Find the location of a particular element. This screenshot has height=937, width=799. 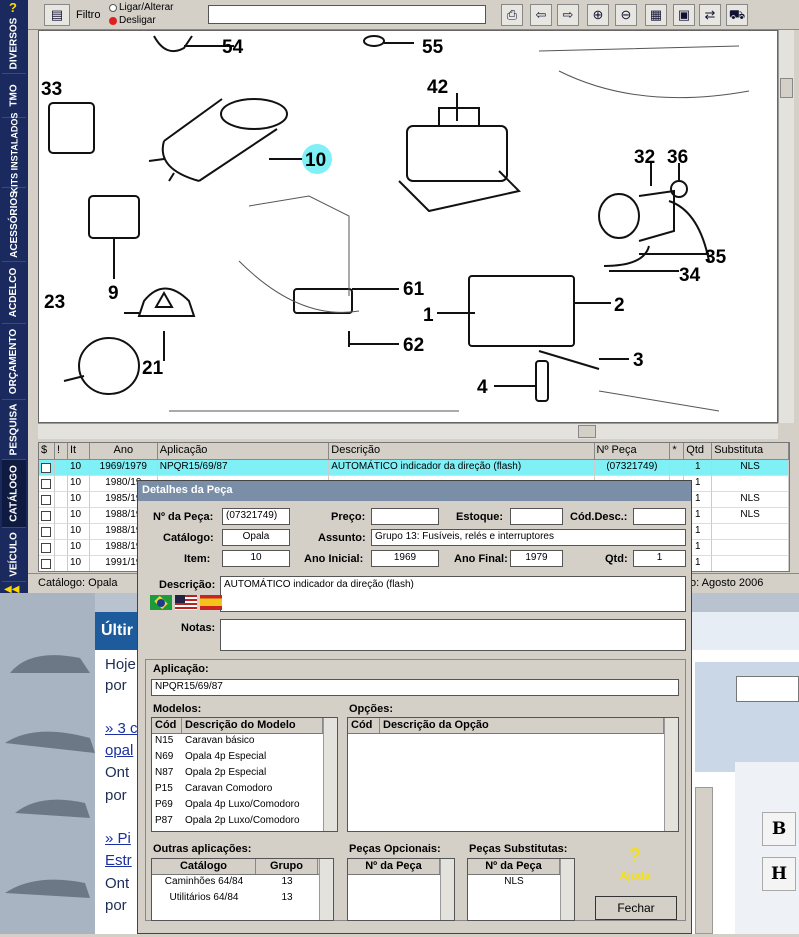

col-item: It is located at coordinates (78, 451).